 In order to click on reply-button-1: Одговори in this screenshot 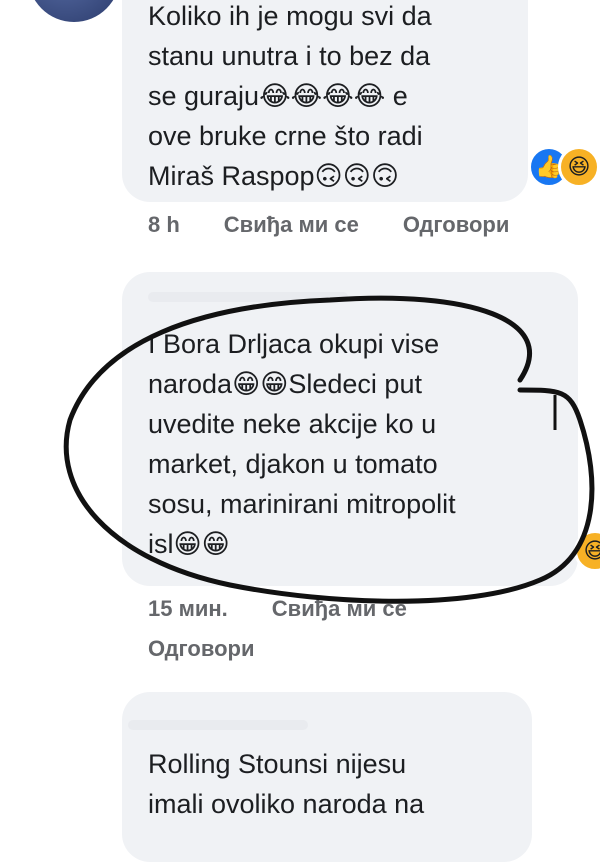, I will do `click(456, 225)`.